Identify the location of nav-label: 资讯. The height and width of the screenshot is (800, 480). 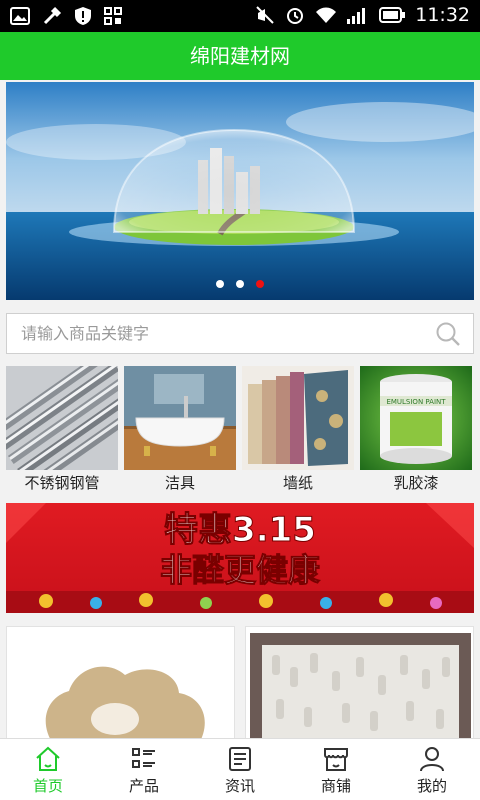
(239, 786).